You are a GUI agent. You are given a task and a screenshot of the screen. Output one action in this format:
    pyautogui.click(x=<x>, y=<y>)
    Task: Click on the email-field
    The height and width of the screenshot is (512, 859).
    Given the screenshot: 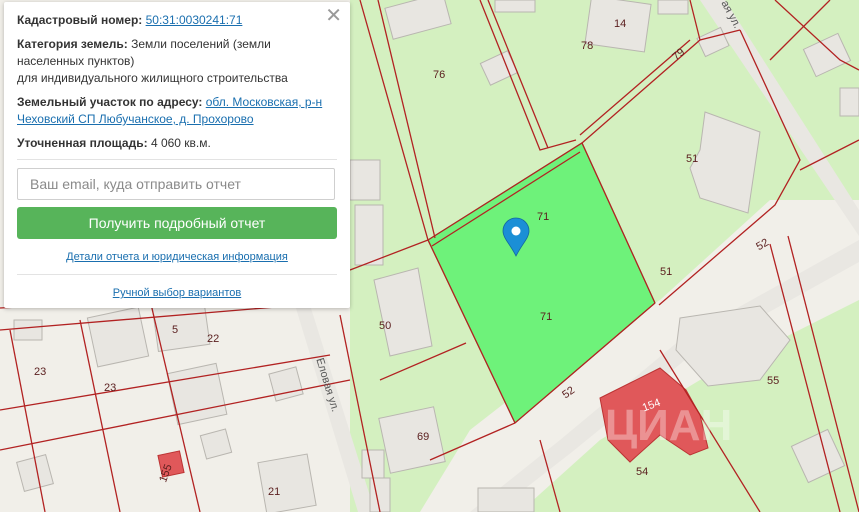 What is the action you would take?
    pyautogui.click(x=176, y=184)
    